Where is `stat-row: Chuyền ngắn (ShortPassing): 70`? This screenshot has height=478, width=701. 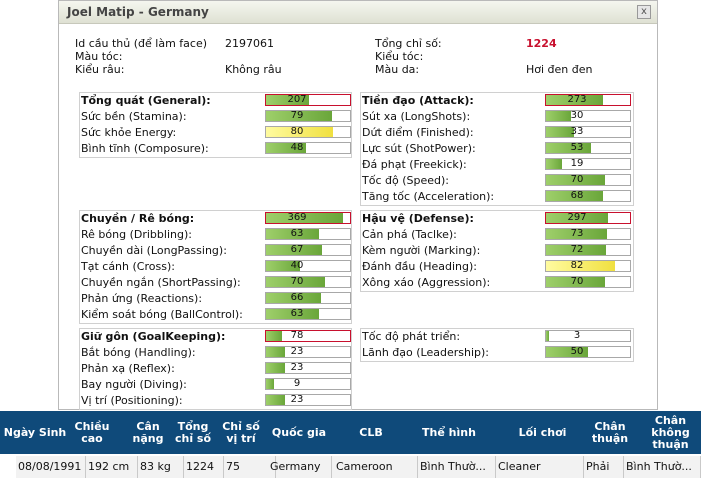
stat-row: Chuyền ngắn (ShortPassing): 70 is located at coordinates (215, 283).